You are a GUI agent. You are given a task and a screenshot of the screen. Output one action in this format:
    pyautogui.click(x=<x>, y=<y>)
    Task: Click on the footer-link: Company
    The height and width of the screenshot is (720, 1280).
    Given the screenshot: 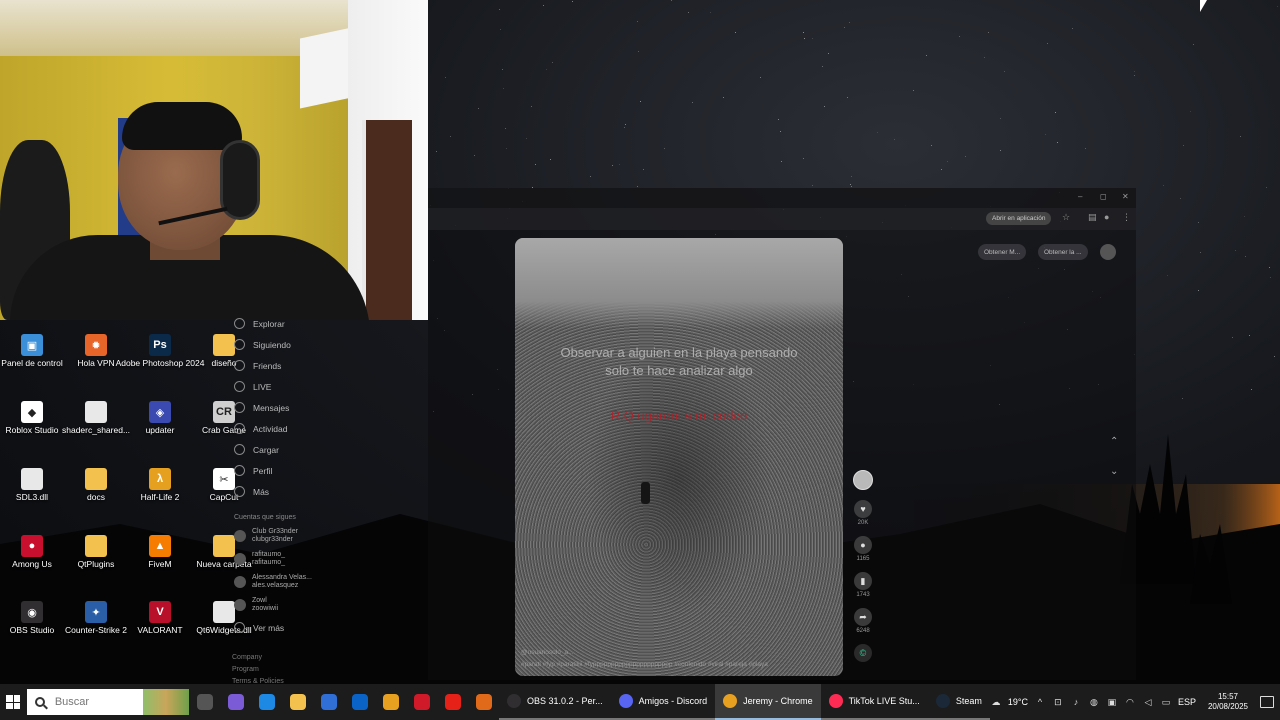 What is the action you would take?
    pyautogui.click(x=247, y=657)
    